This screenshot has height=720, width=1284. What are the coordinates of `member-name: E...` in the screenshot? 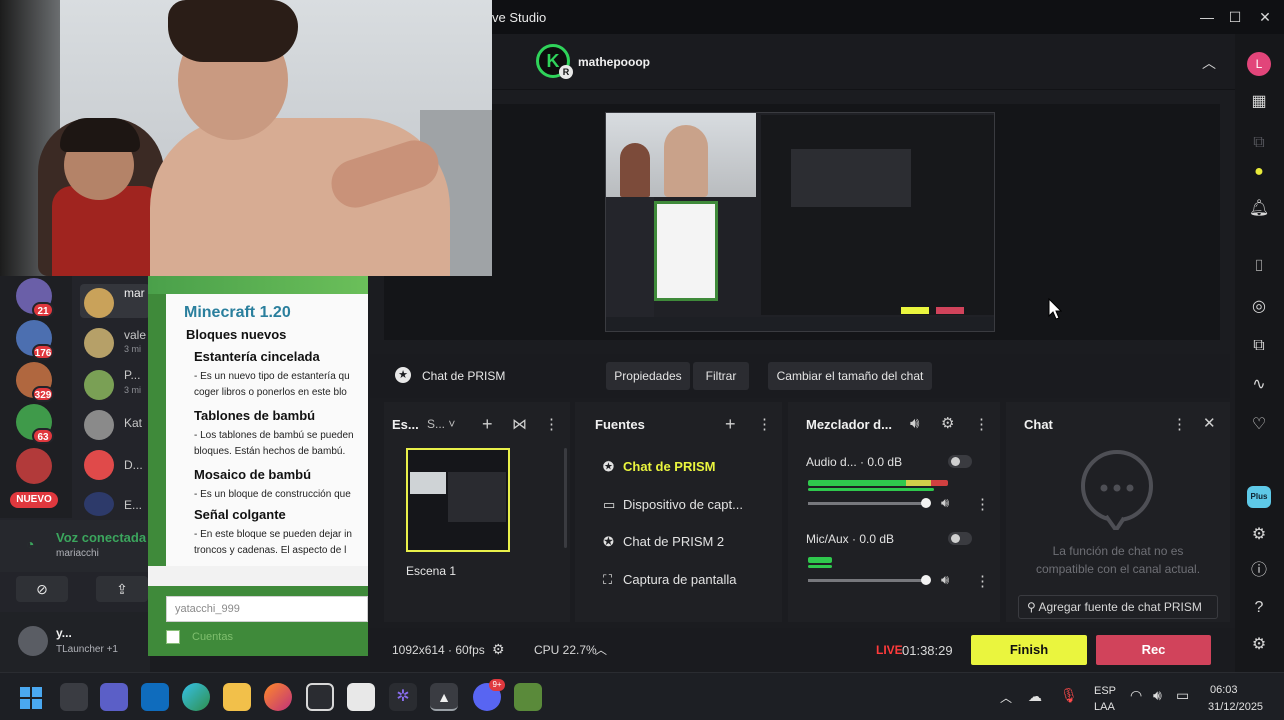 It's located at (133, 505).